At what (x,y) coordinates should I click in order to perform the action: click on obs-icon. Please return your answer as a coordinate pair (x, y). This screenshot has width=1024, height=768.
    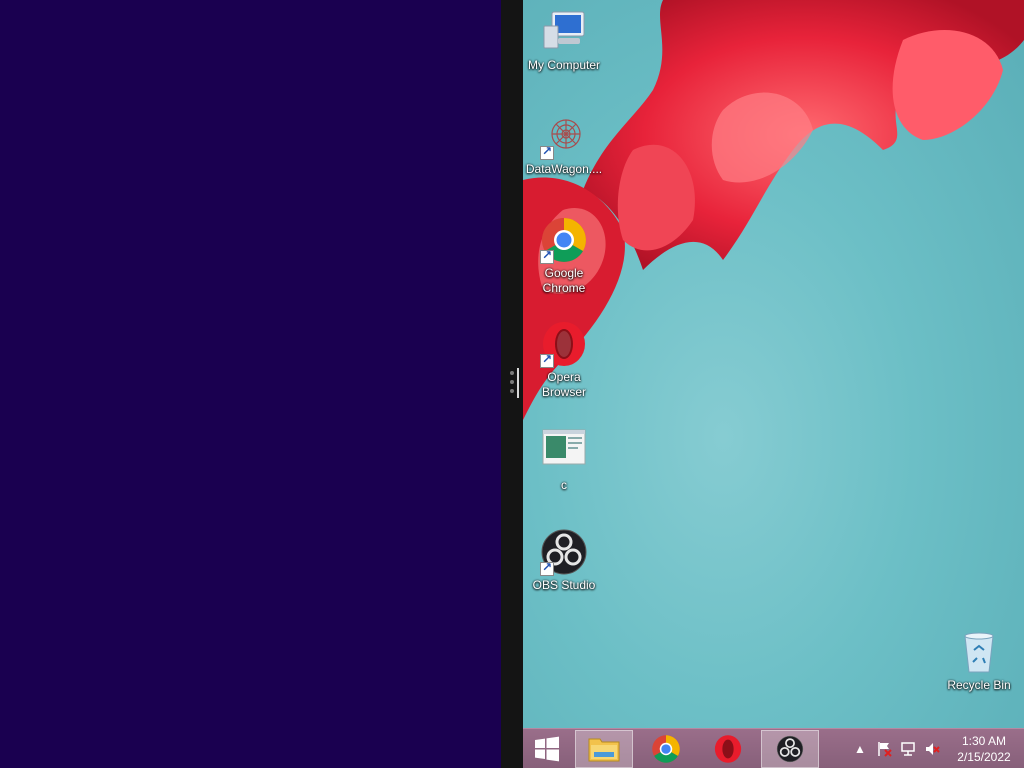
    Looking at the image, I should click on (790, 749).